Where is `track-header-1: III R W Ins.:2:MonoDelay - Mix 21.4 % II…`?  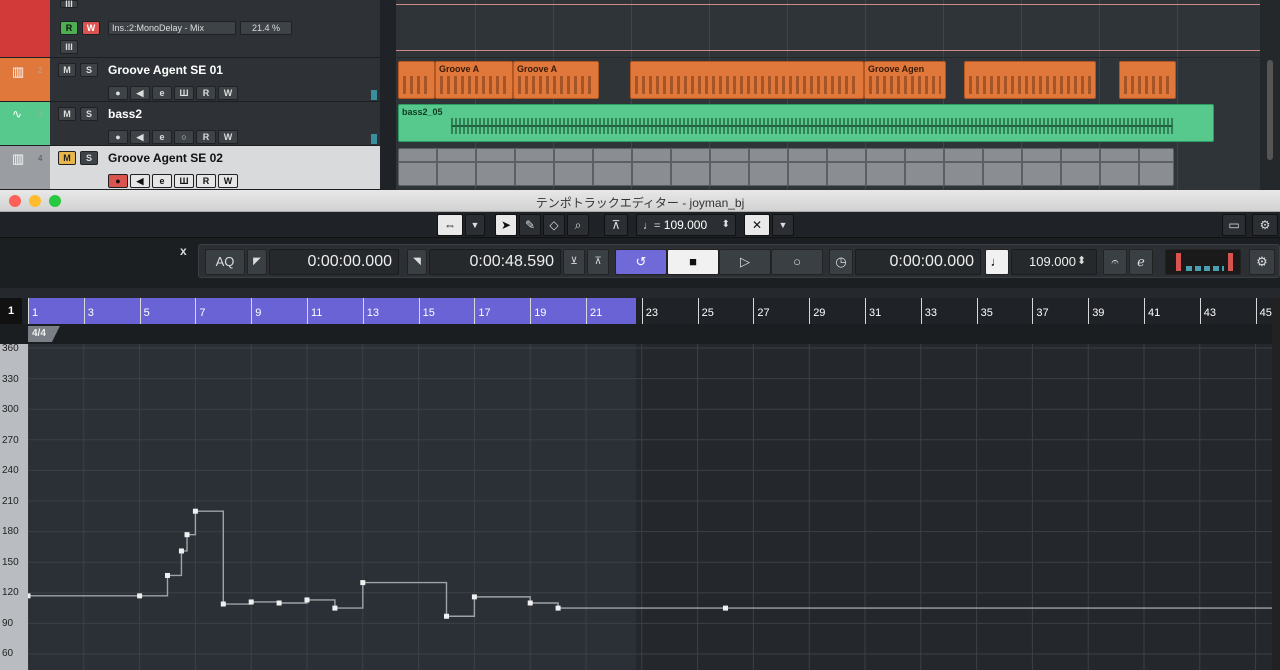 track-header-1: III R W Ins.:2:MonoDelay - Mix 21.4 % II… is located at coordinates (190, 29).